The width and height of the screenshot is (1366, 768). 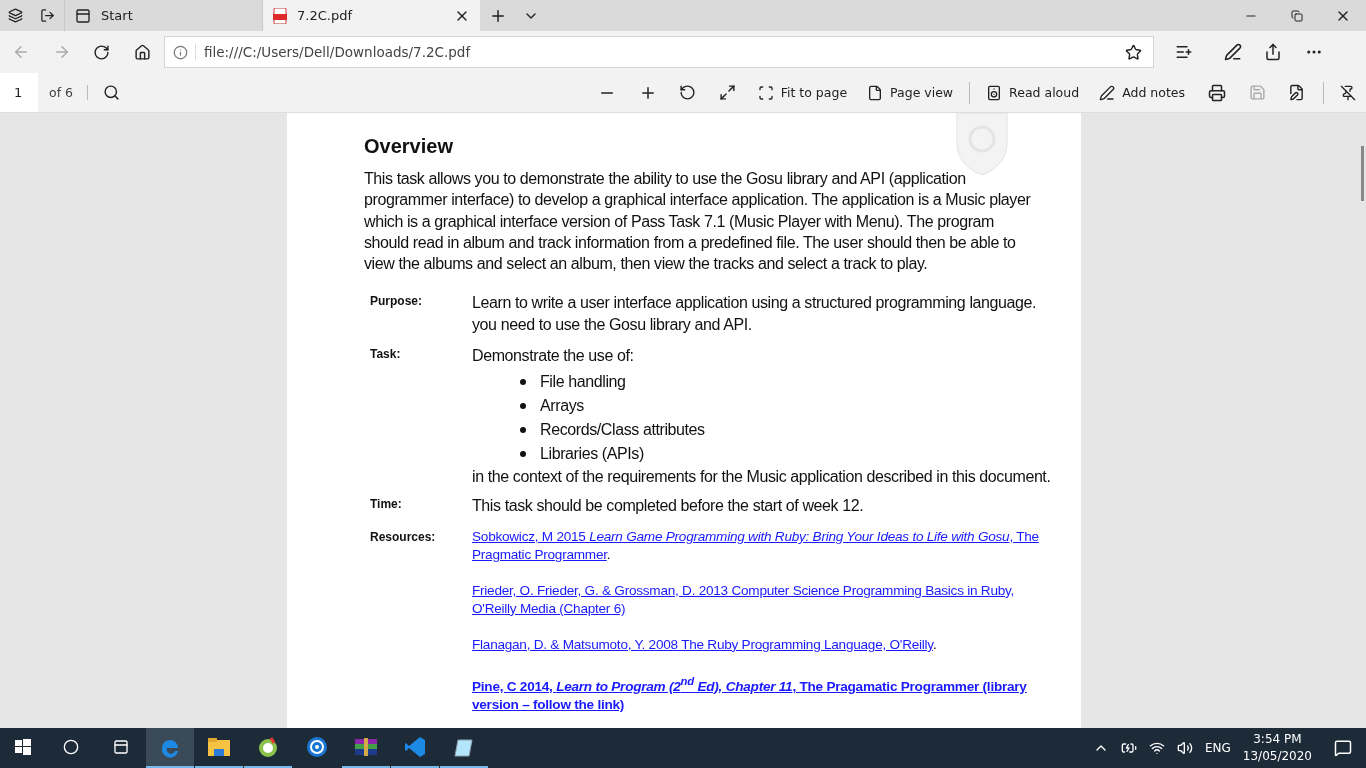 What do you see at coordinates (180, 52) in the screenshot?
I see `info-icon` at bounding box center [180, 52].